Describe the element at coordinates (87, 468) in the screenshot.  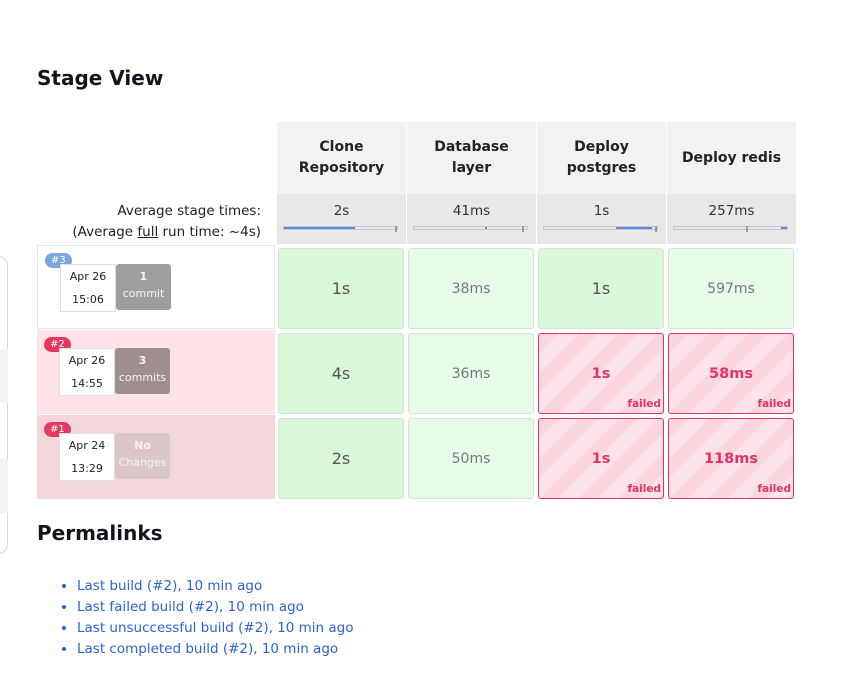
I see `build-date-time: 13:29` at that location.